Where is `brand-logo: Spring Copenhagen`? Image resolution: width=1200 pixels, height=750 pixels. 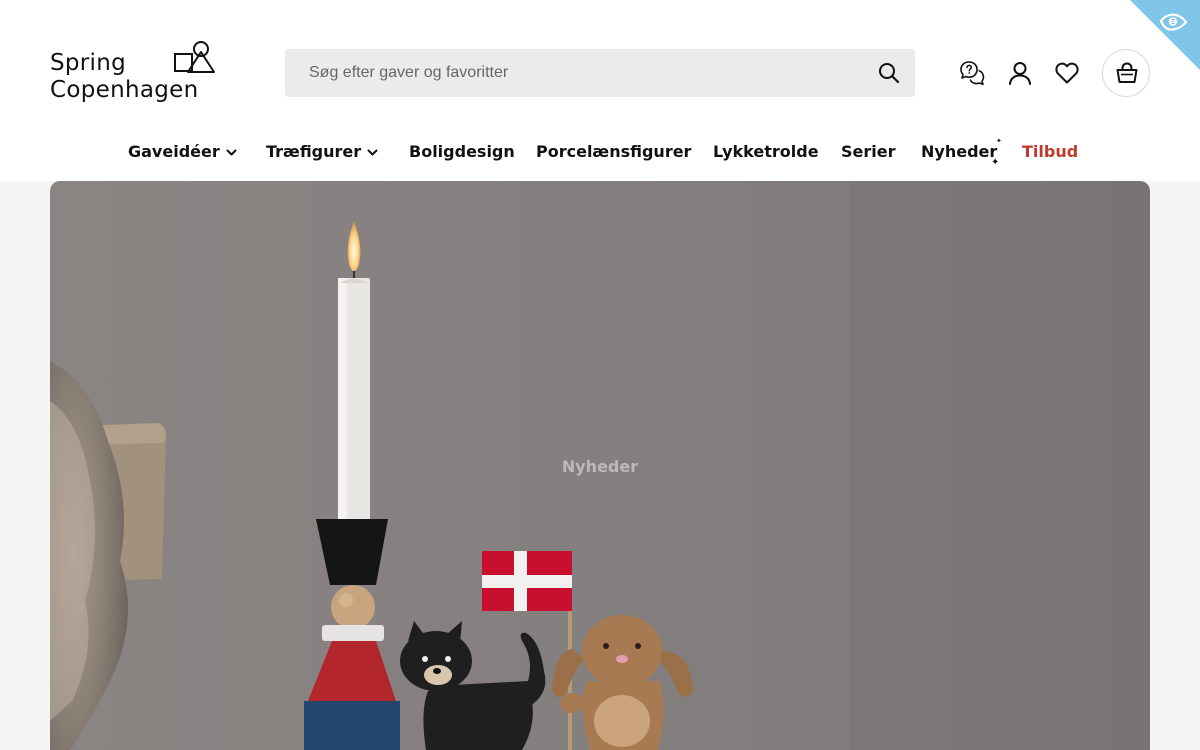 brand-logo: Spring Copenhagen is located at coordinates (135, 73).